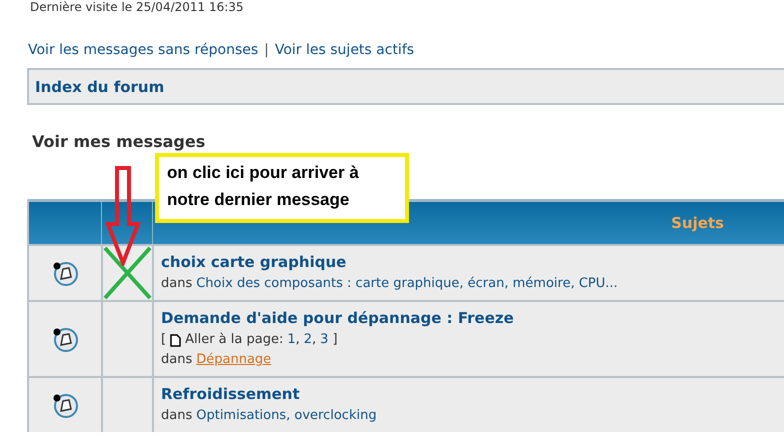 The width and height of the screenshot is (784, 446). Describe the element at coordinates (137, 7) in the screenshot. I see `last-visit-text: Dernière visite le 25/04/2011 16:35` at that location.